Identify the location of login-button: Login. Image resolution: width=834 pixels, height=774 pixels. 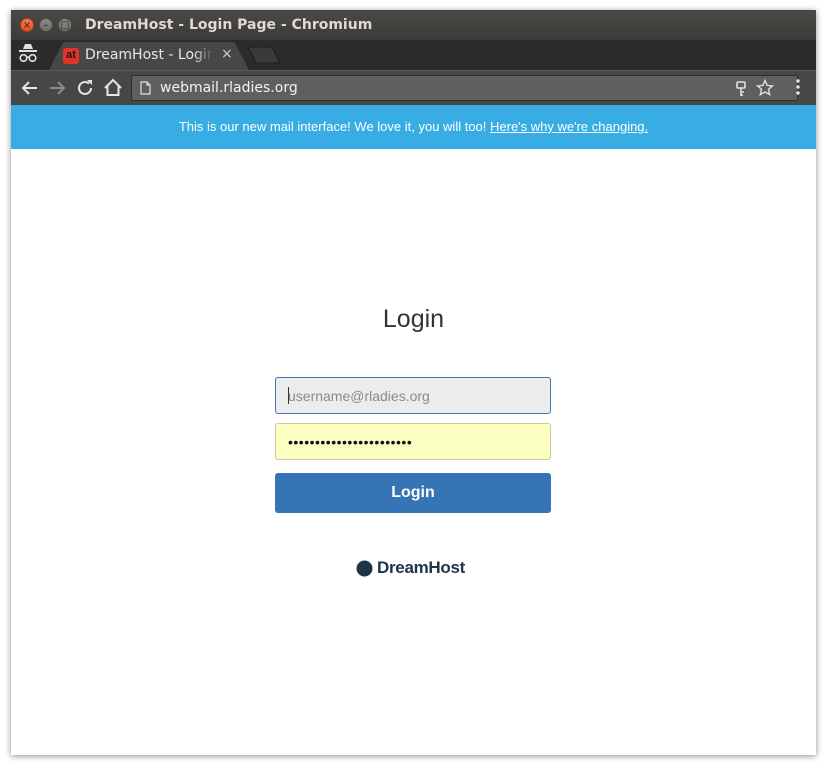
(413, 493).